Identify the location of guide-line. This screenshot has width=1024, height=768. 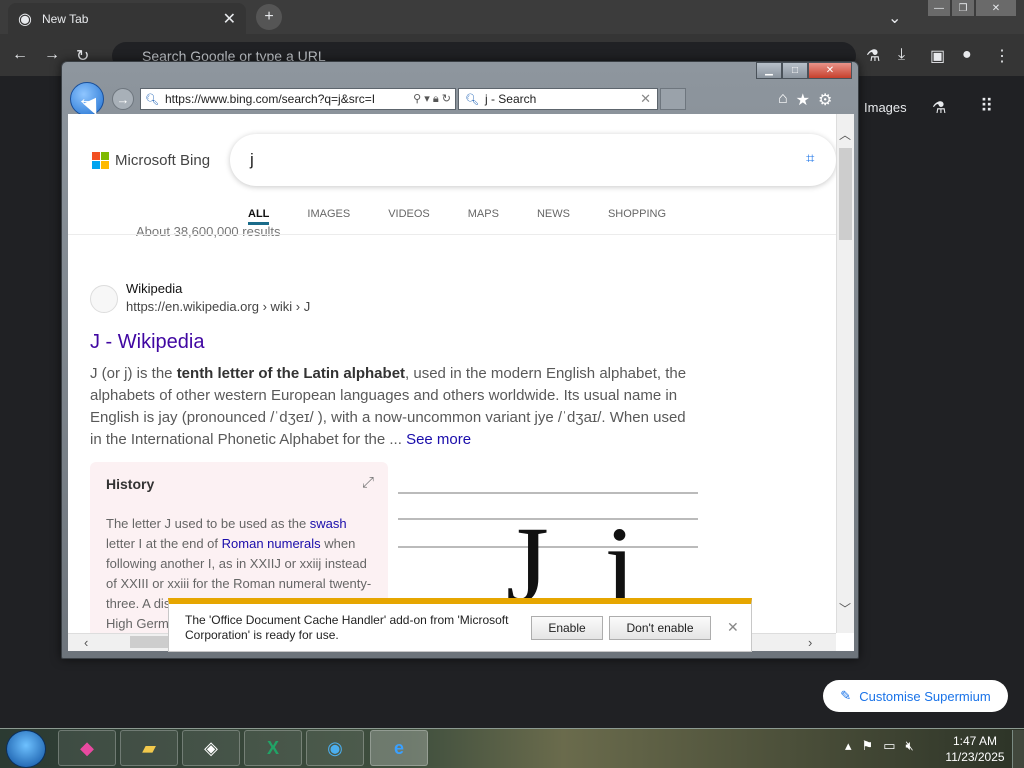
(548, 493).